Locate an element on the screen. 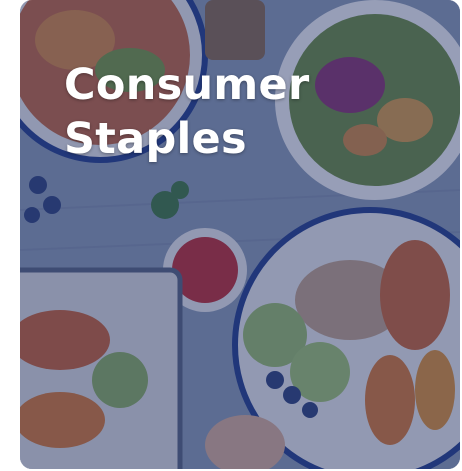 The height and width of the screenshot is (471, 462). card-title: Consumer Staples is located at coordinates (187, 112).